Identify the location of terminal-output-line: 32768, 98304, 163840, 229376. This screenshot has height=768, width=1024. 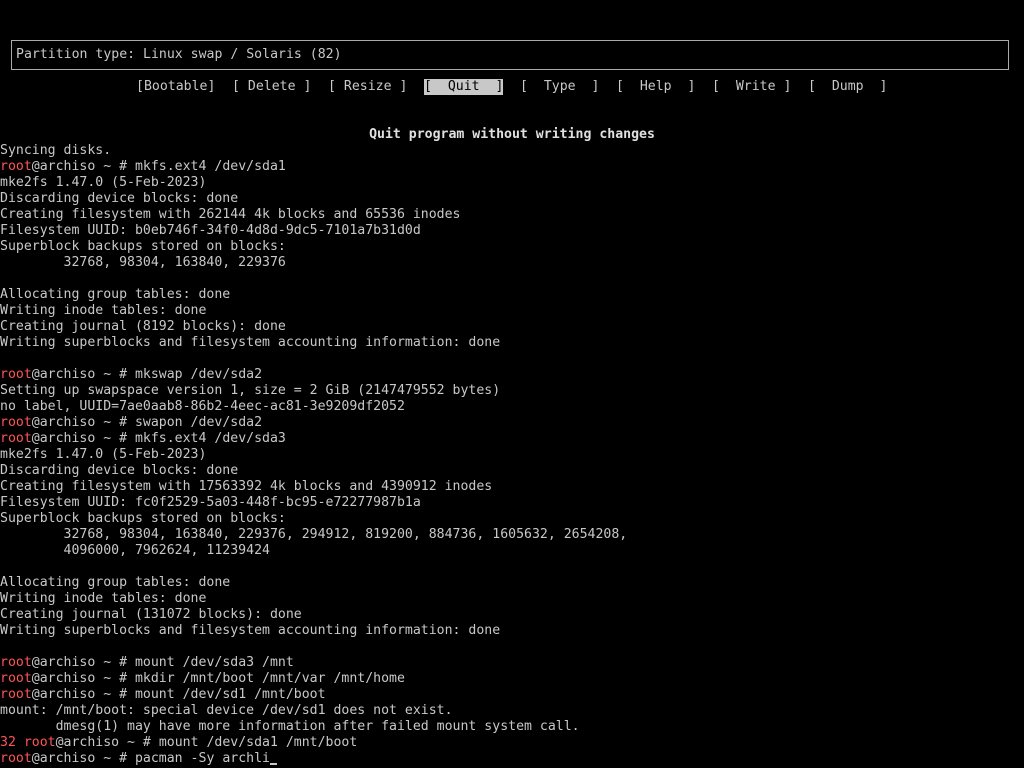
(143, 262).